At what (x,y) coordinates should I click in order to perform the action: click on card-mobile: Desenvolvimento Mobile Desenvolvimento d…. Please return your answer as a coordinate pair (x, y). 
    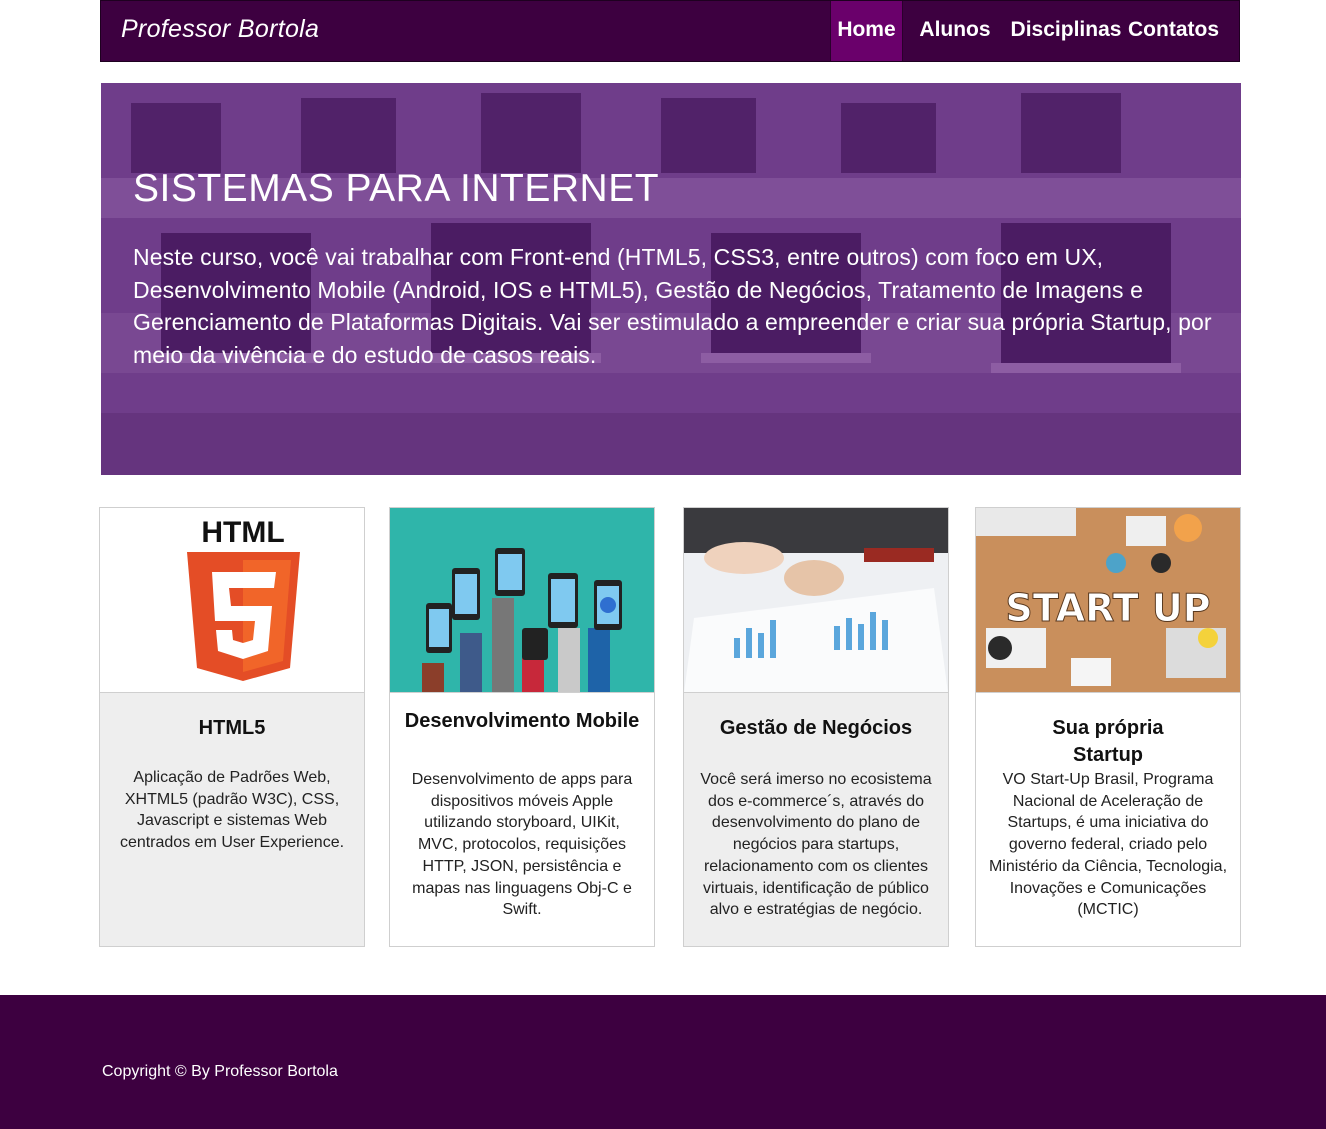
    Looking at the image, I should click on (522, 727).